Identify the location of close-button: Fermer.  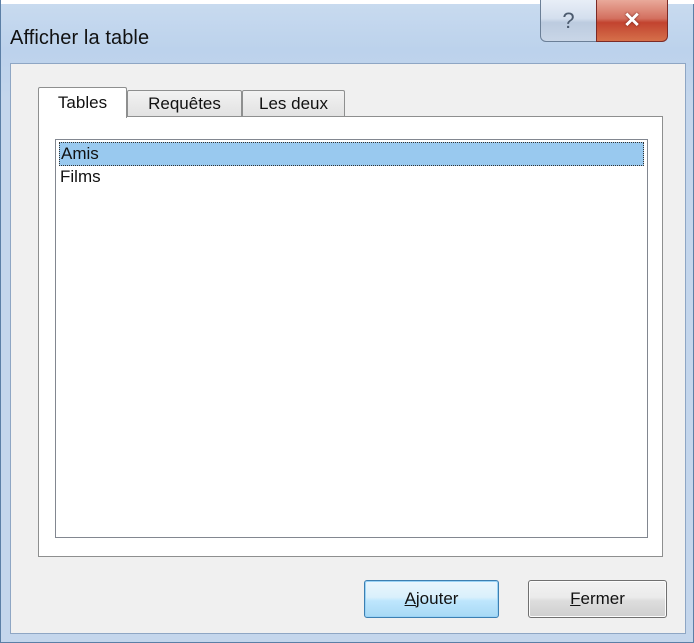
(597, 599).